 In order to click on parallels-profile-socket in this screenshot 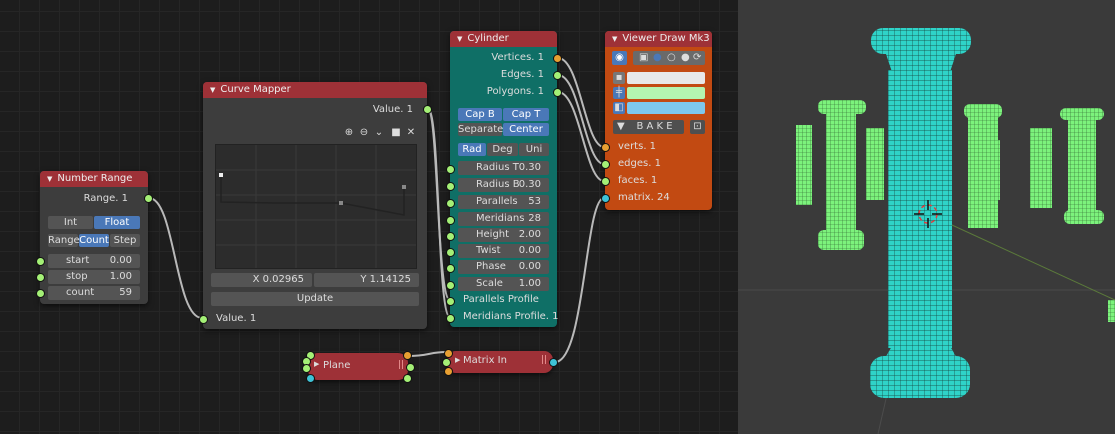, I will do `click(450, 301)`.